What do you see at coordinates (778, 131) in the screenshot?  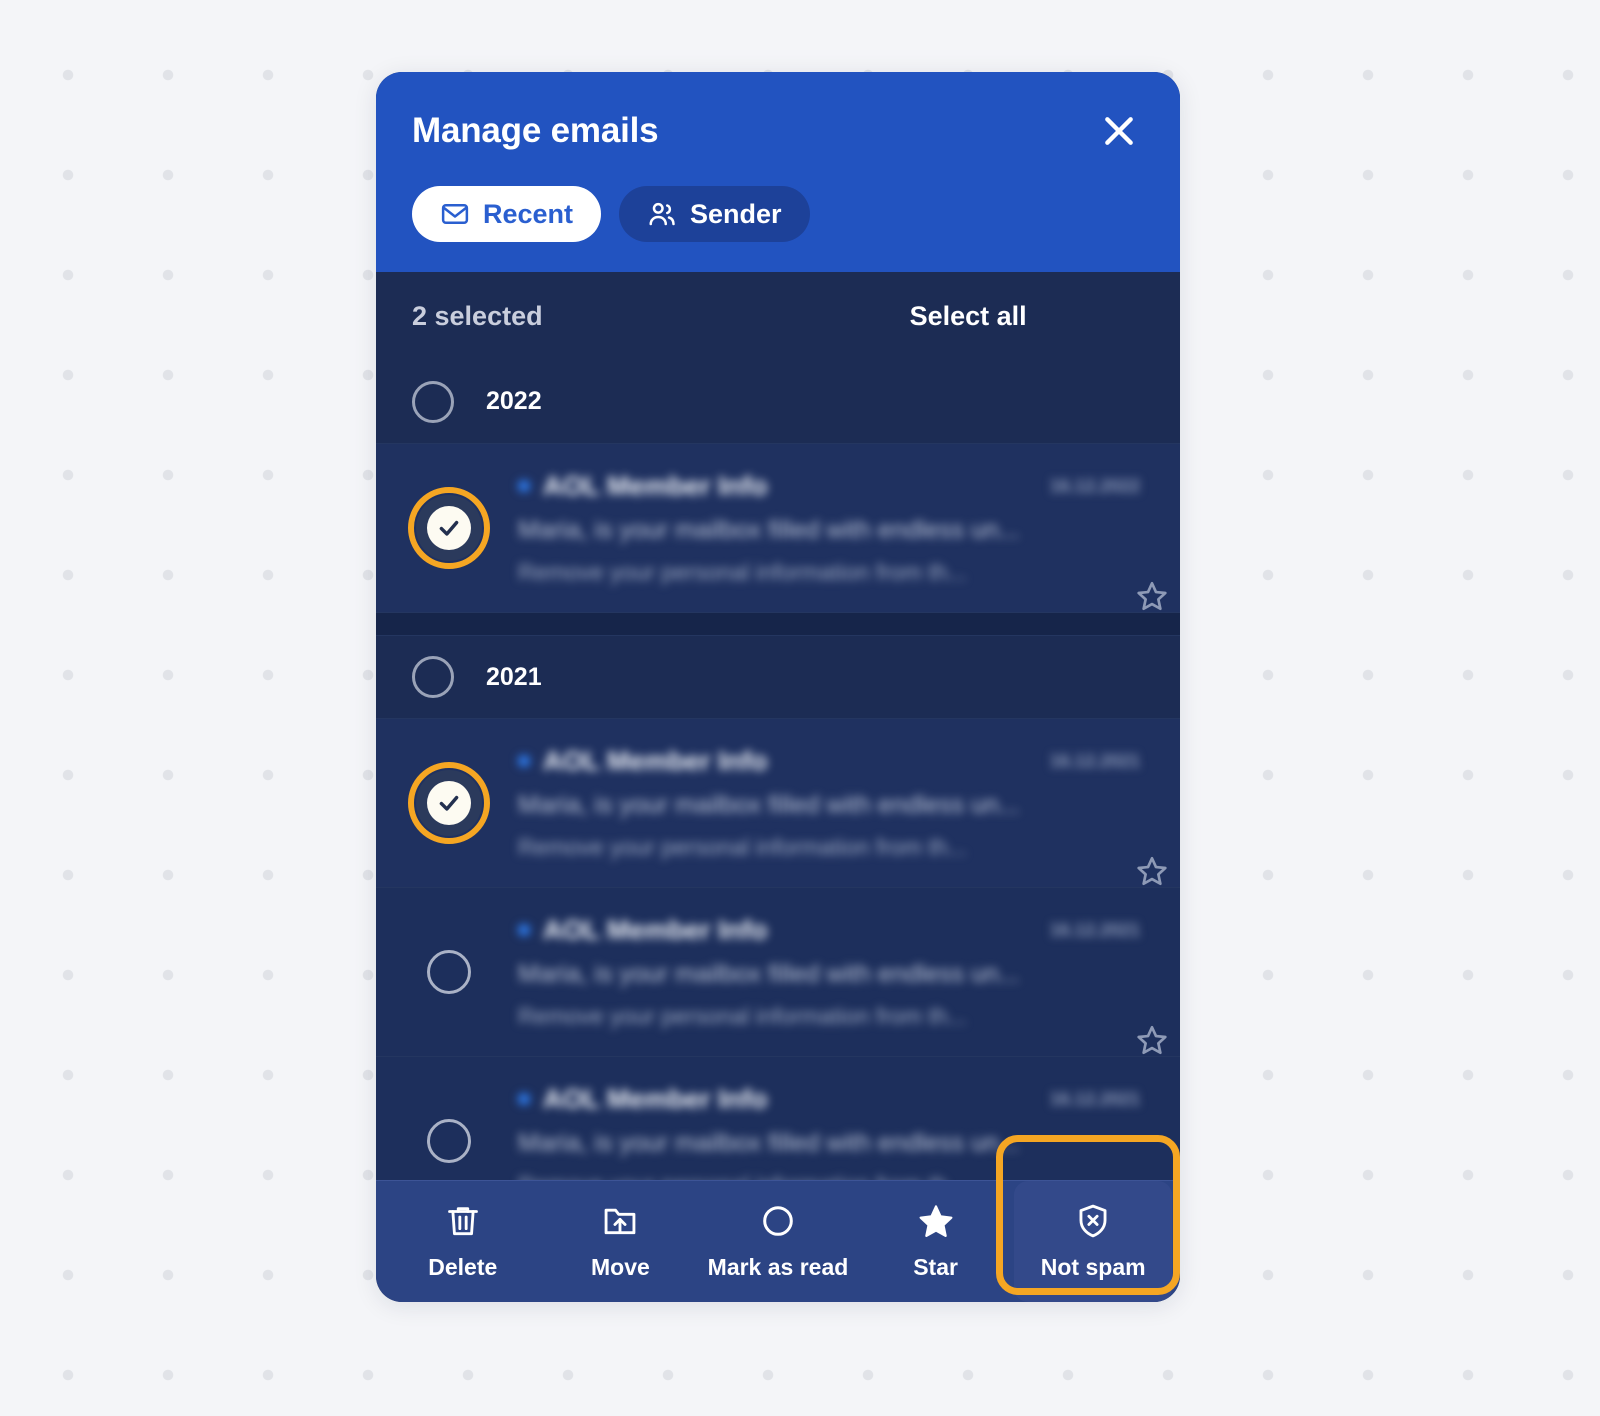 I see `header-title-row: Manage emails` at bounding box center [778, 131].